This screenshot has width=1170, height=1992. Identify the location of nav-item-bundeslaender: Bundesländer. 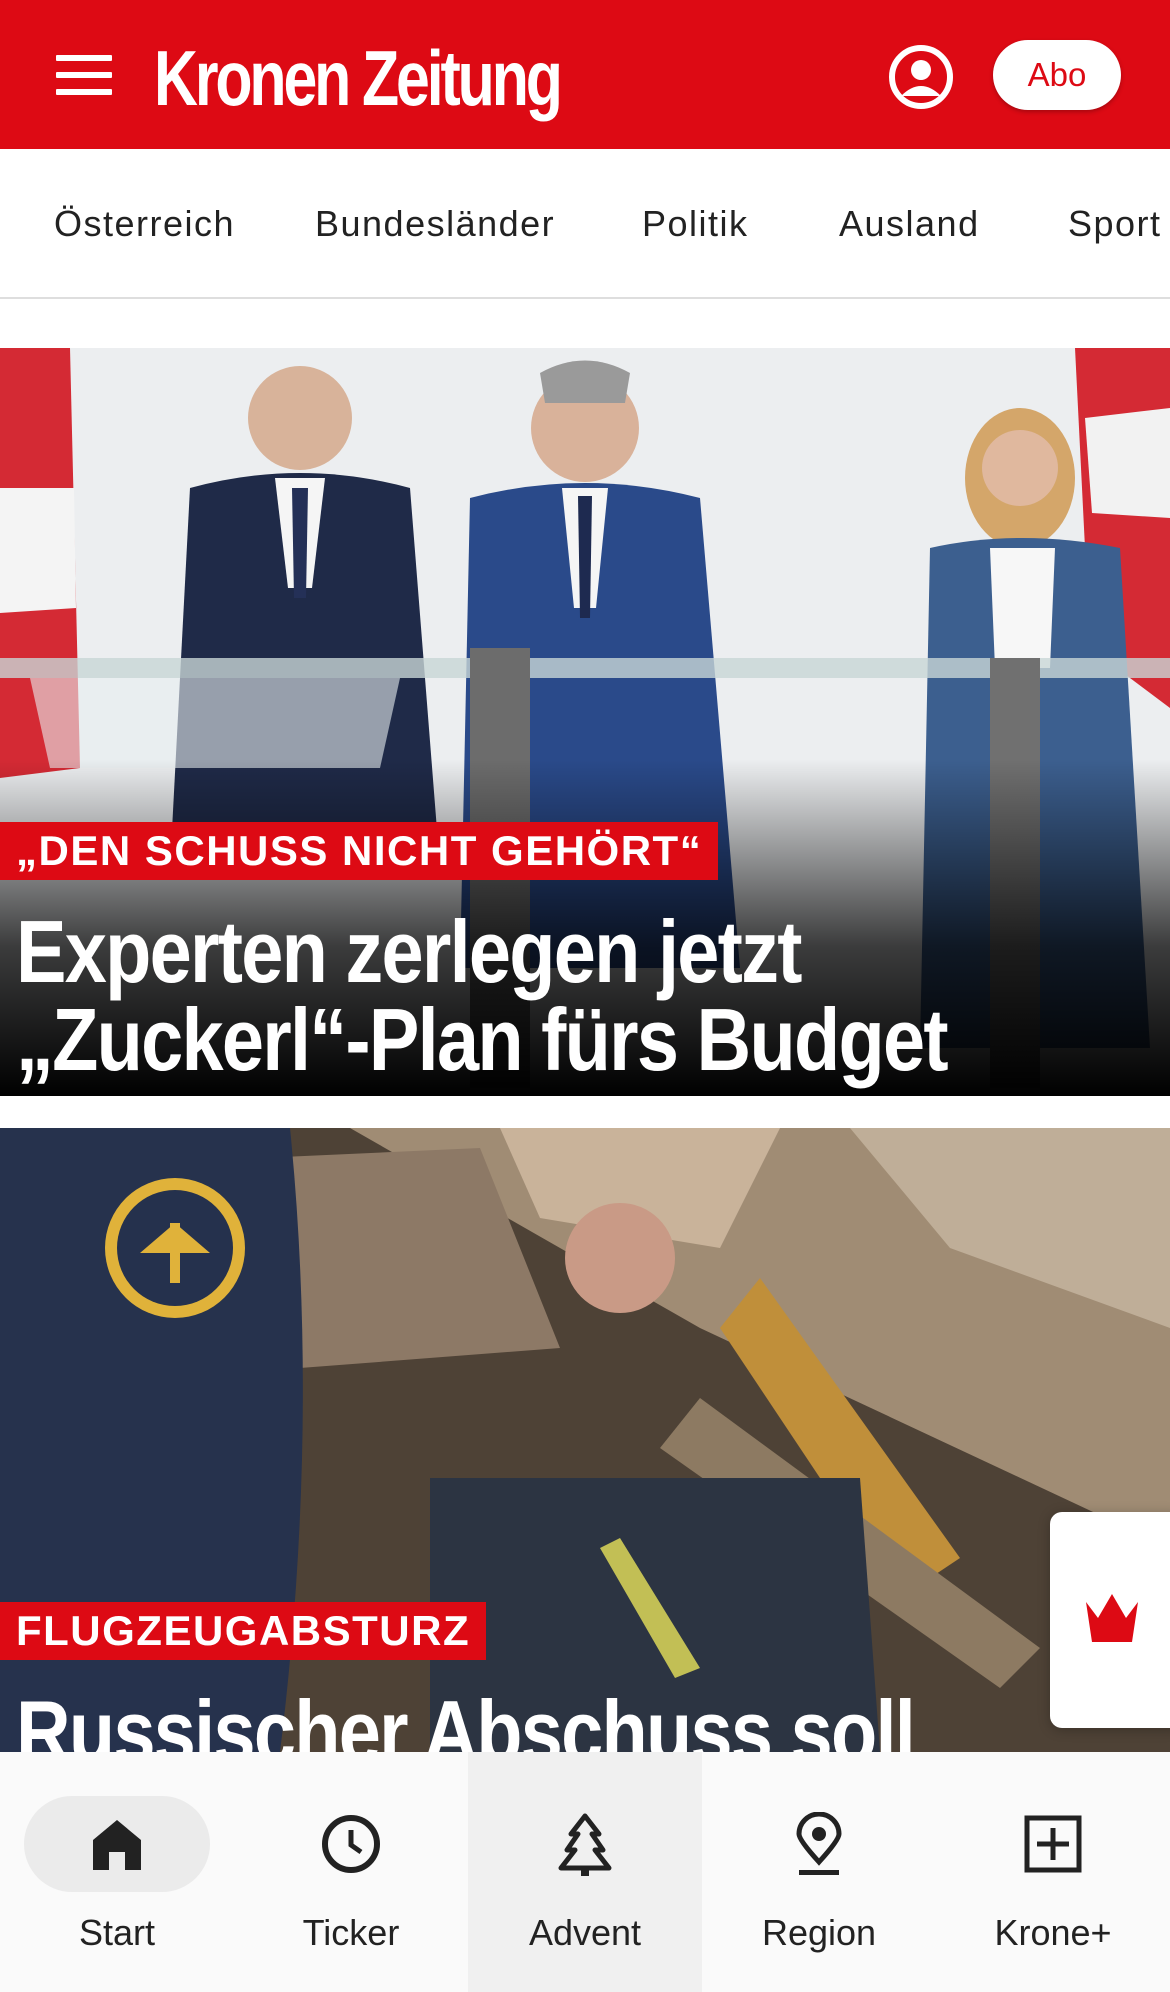
(435, 224).